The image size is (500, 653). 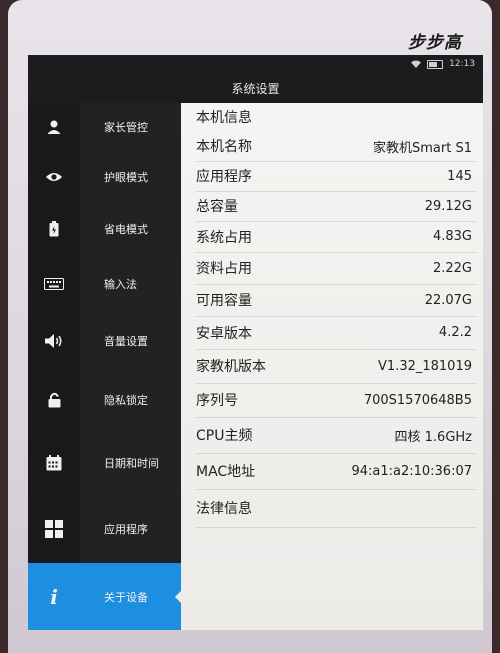 I want to click on info-row-device-name: 本机名称 家教机Smart S1, so click(x=336, y=146).